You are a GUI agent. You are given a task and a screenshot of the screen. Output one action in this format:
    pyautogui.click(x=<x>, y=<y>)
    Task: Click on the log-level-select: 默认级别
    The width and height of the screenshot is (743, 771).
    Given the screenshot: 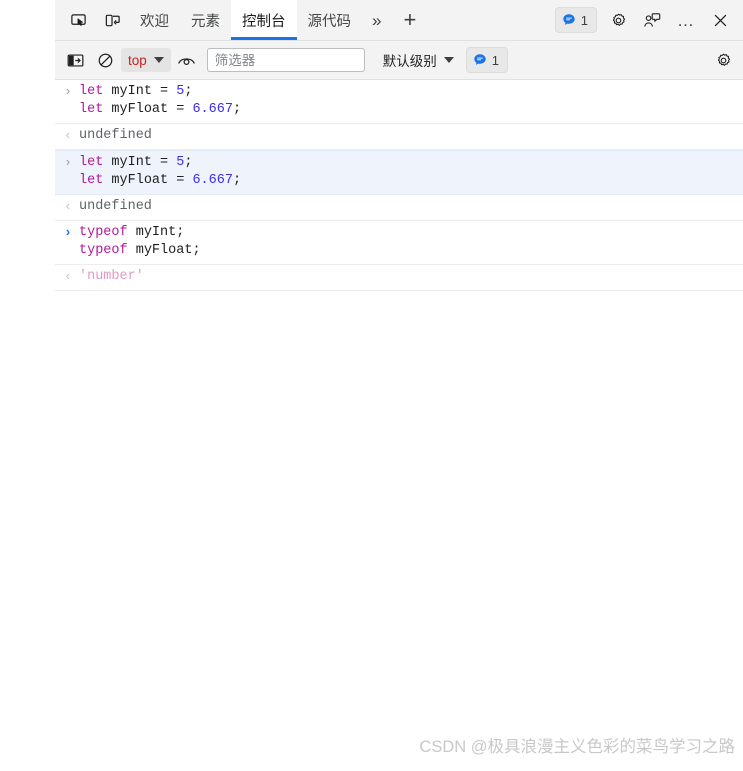 What is the action you would take?
    pyautogui.click(x=418, y=60)
    